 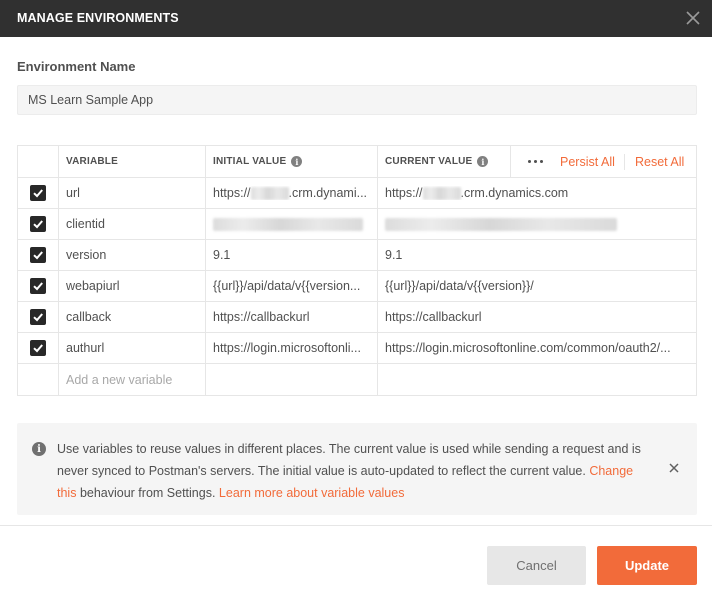 I want to click on new-variable-row: Add a new variable, so click(x=357, y=379).